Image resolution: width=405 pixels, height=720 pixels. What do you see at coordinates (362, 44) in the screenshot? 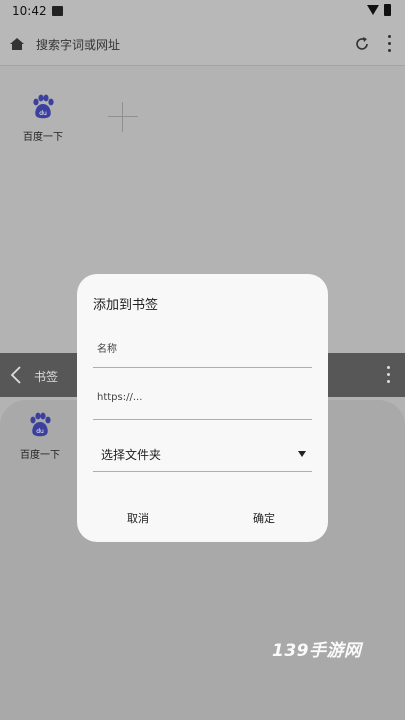
I see `refresh-icon` at bounding box center [362, 44].